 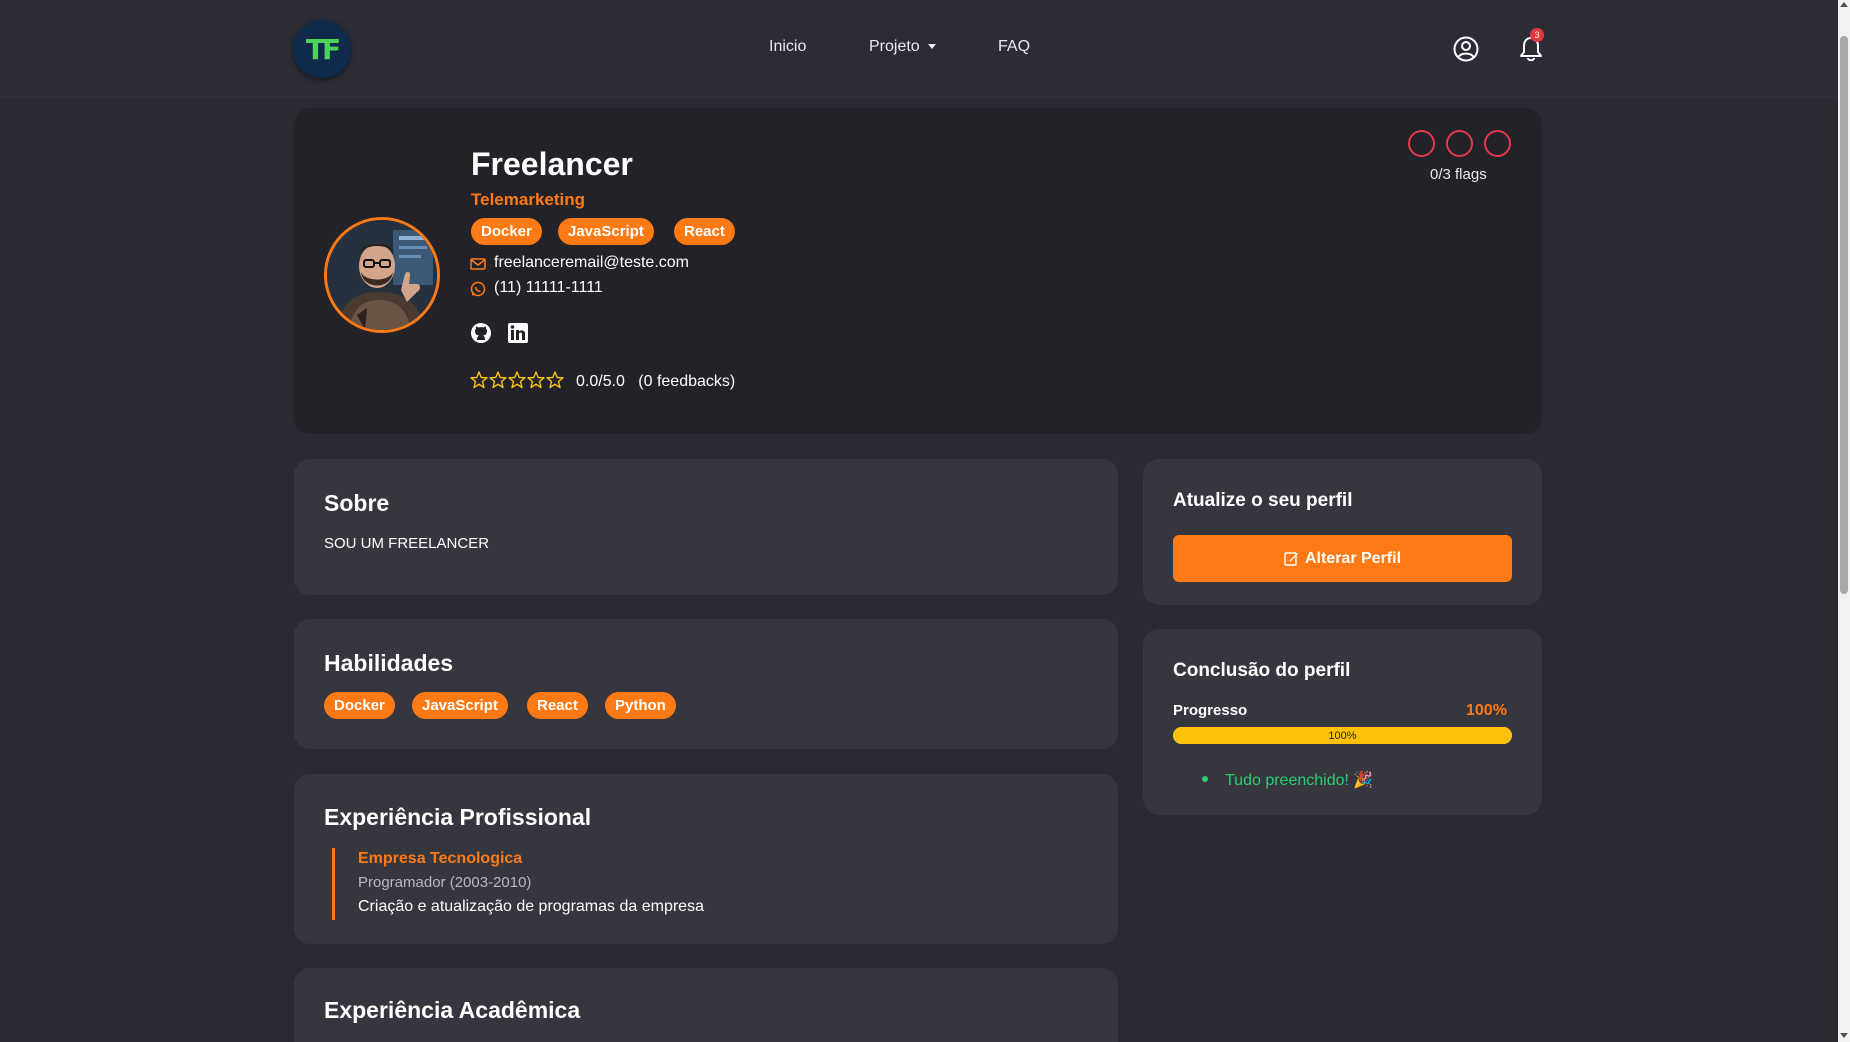 I want to click on habilidades-title: Habilidades, so click(x=389, y=663).